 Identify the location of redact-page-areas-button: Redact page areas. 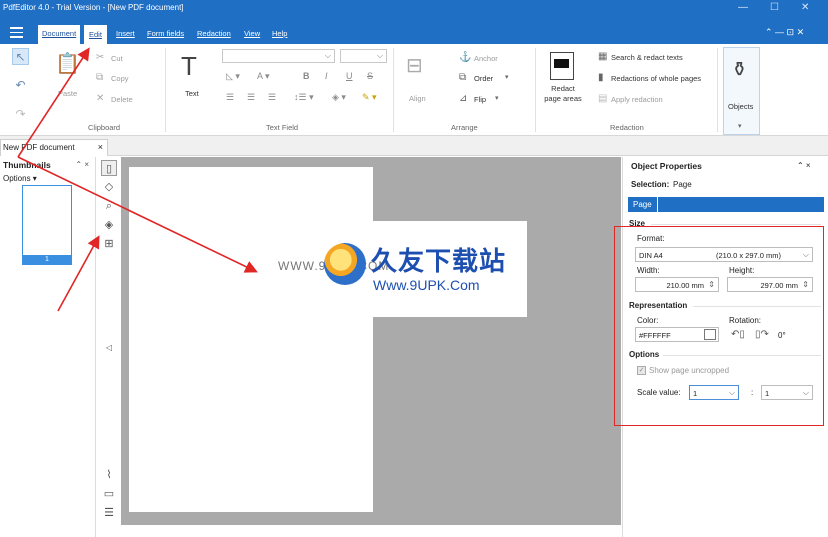
(563, 94).